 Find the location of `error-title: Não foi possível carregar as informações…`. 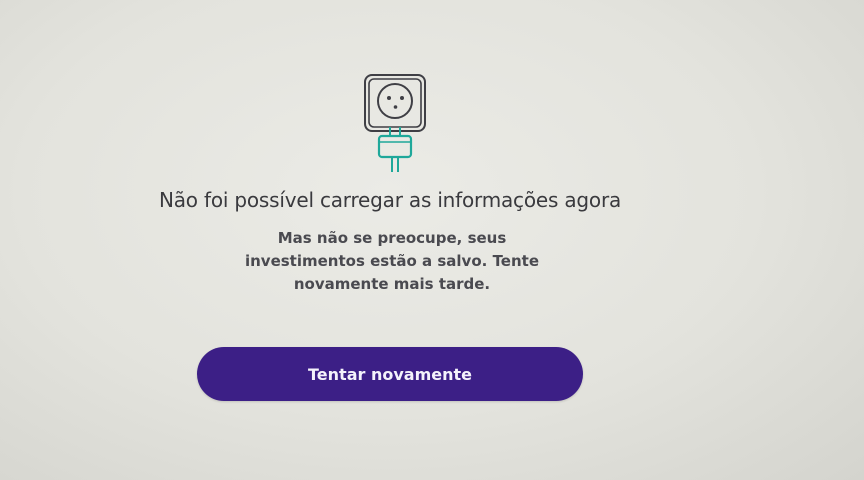

error-title: Não foi possível carregar as informações… is located at coordinates (390, 200).